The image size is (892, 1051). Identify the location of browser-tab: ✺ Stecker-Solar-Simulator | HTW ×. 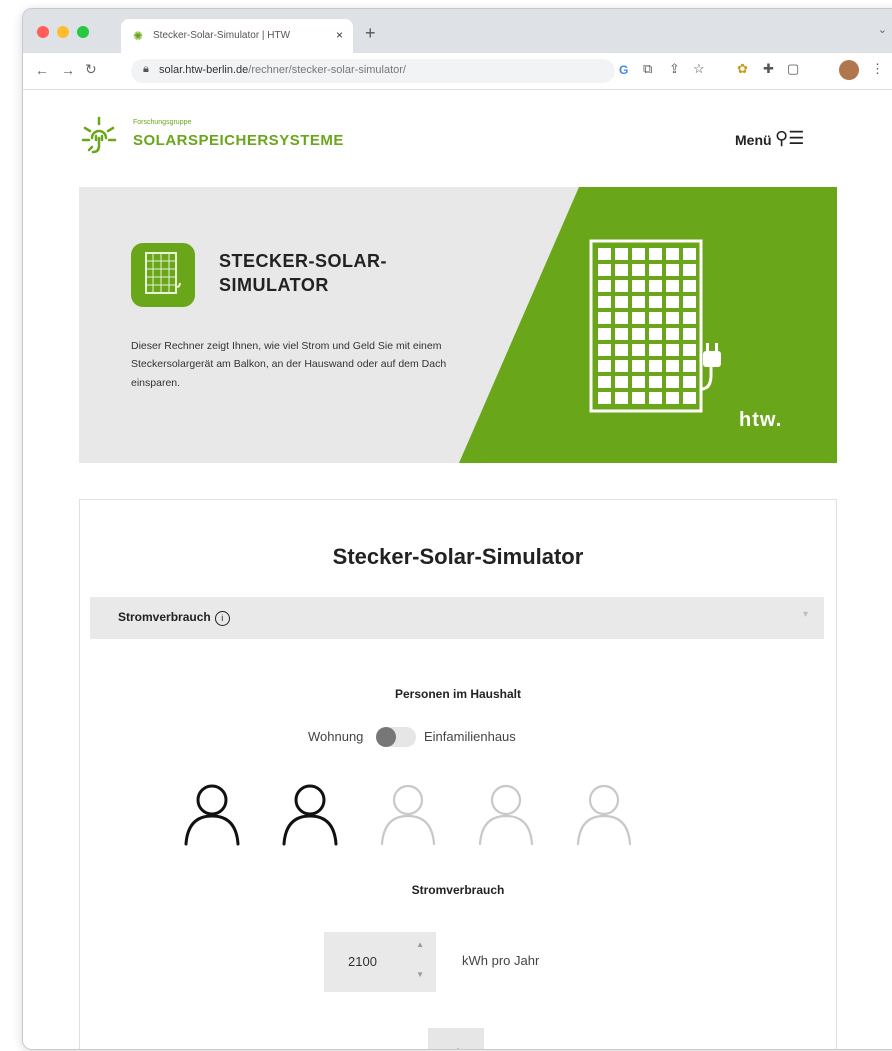
(237, 36).